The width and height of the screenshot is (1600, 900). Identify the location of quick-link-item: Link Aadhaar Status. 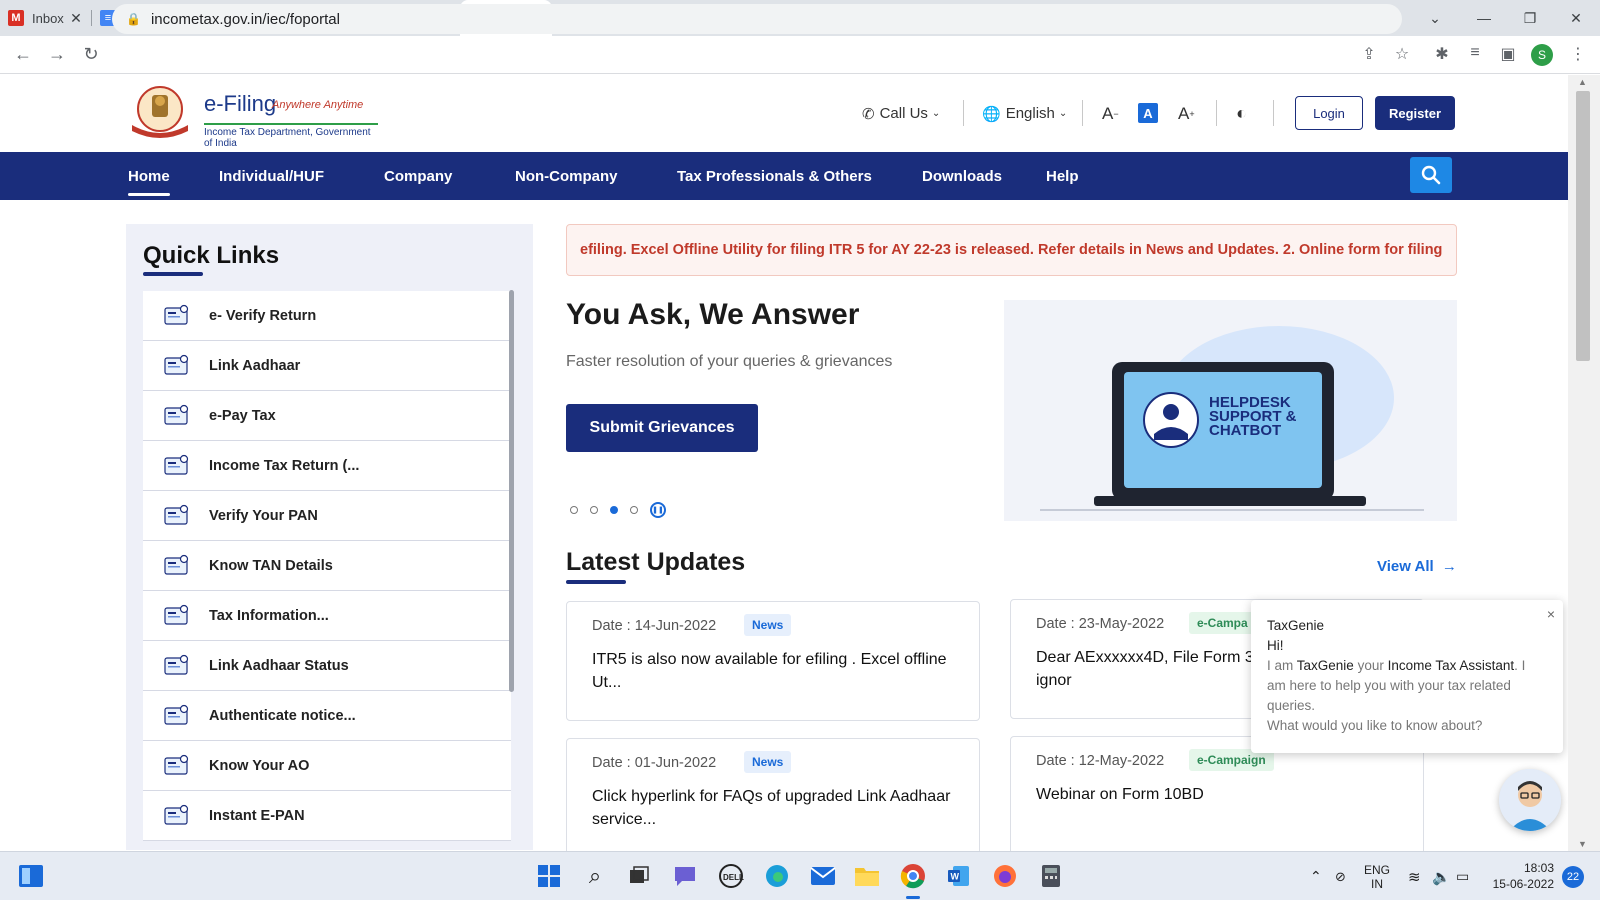
(327, 666).